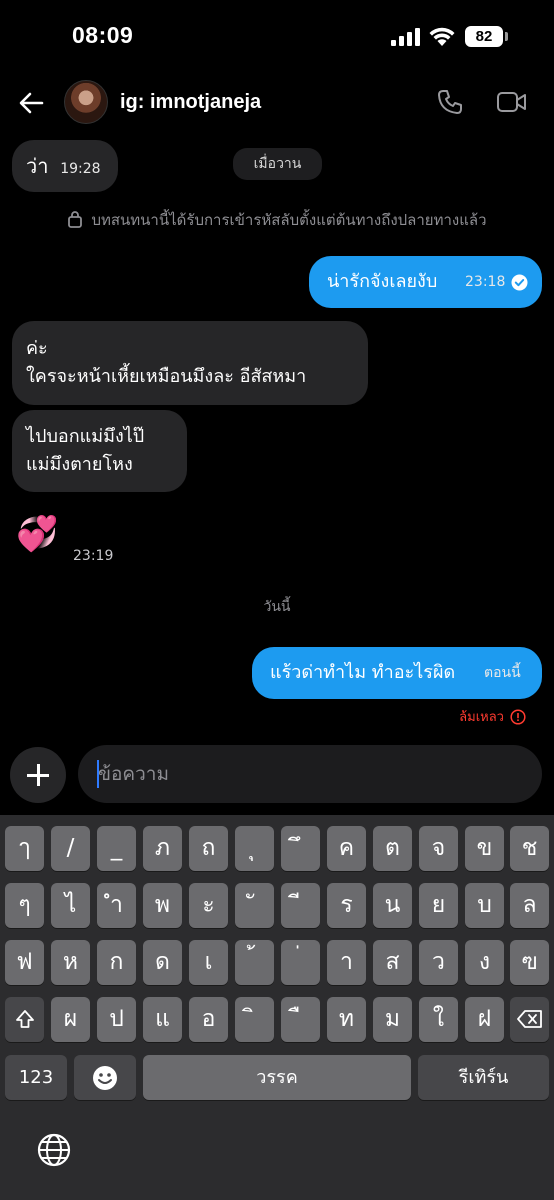  I want to click on shift-arrow-icon, so click(24, 1019).